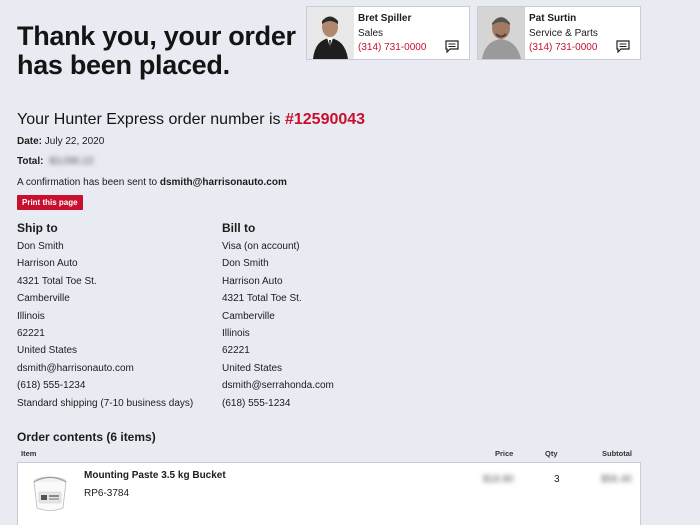 Image resolution: width=700 pixels, height=525 pixels. I want to click on order-total: Total: $3,090.22, so click(55, 161).